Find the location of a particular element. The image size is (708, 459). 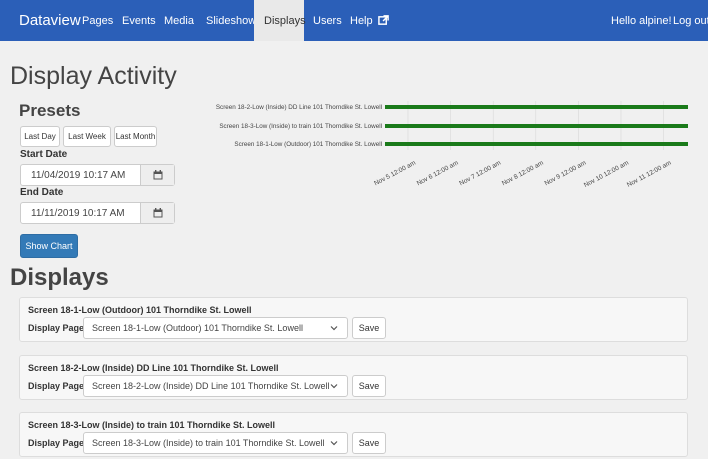

chart-tick-label: Nov 9 12:00 am is located at coordinates (566, 174).